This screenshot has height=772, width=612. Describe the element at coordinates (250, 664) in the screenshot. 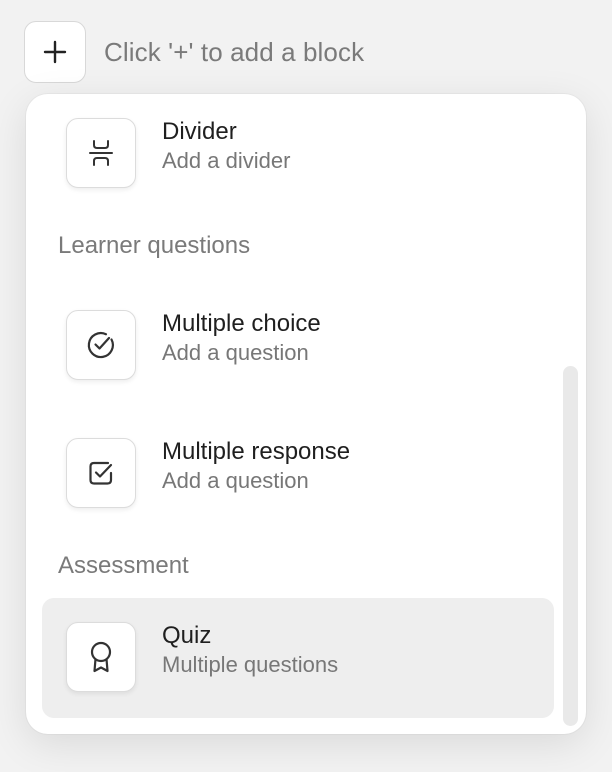

I see `menu-item-subtitle: Multiple questions` at that location.